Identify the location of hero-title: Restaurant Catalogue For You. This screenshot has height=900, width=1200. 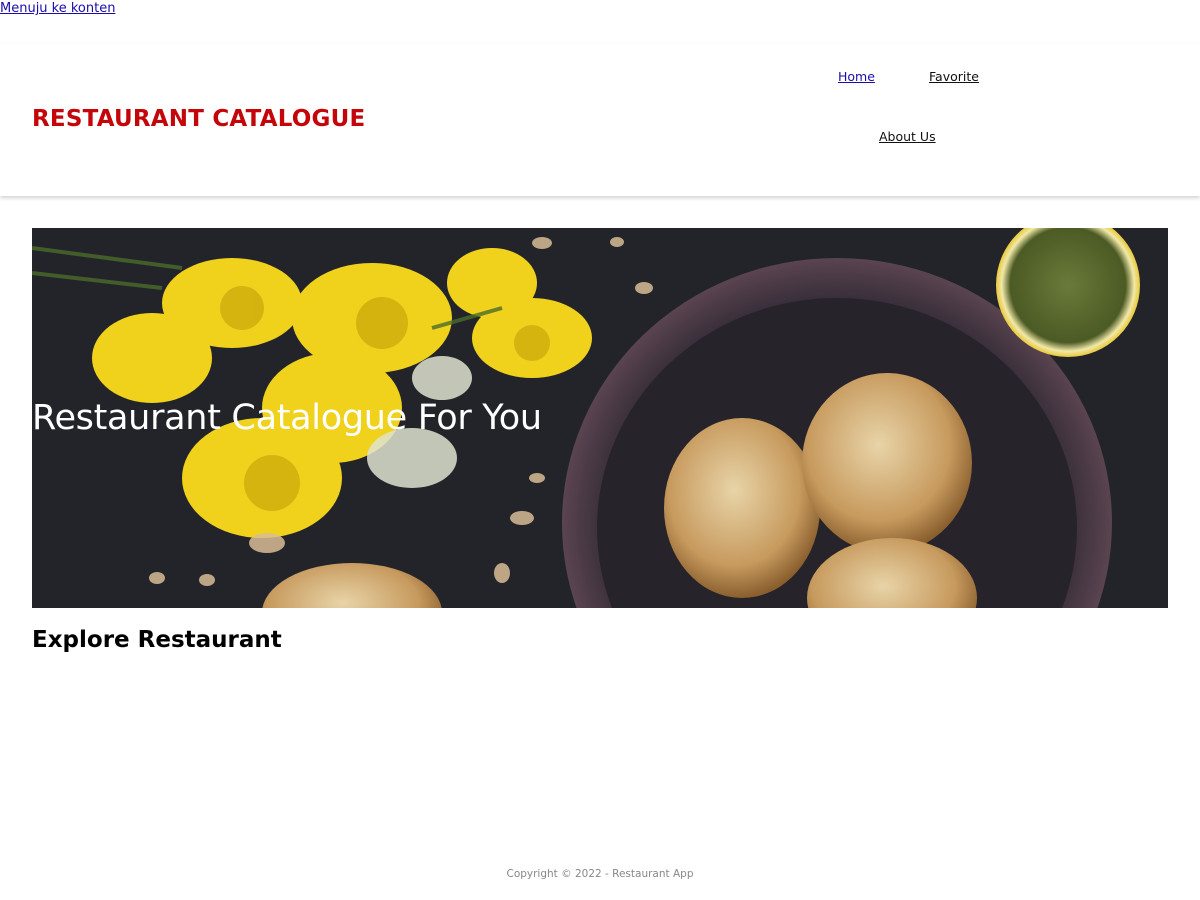
(287, 418).